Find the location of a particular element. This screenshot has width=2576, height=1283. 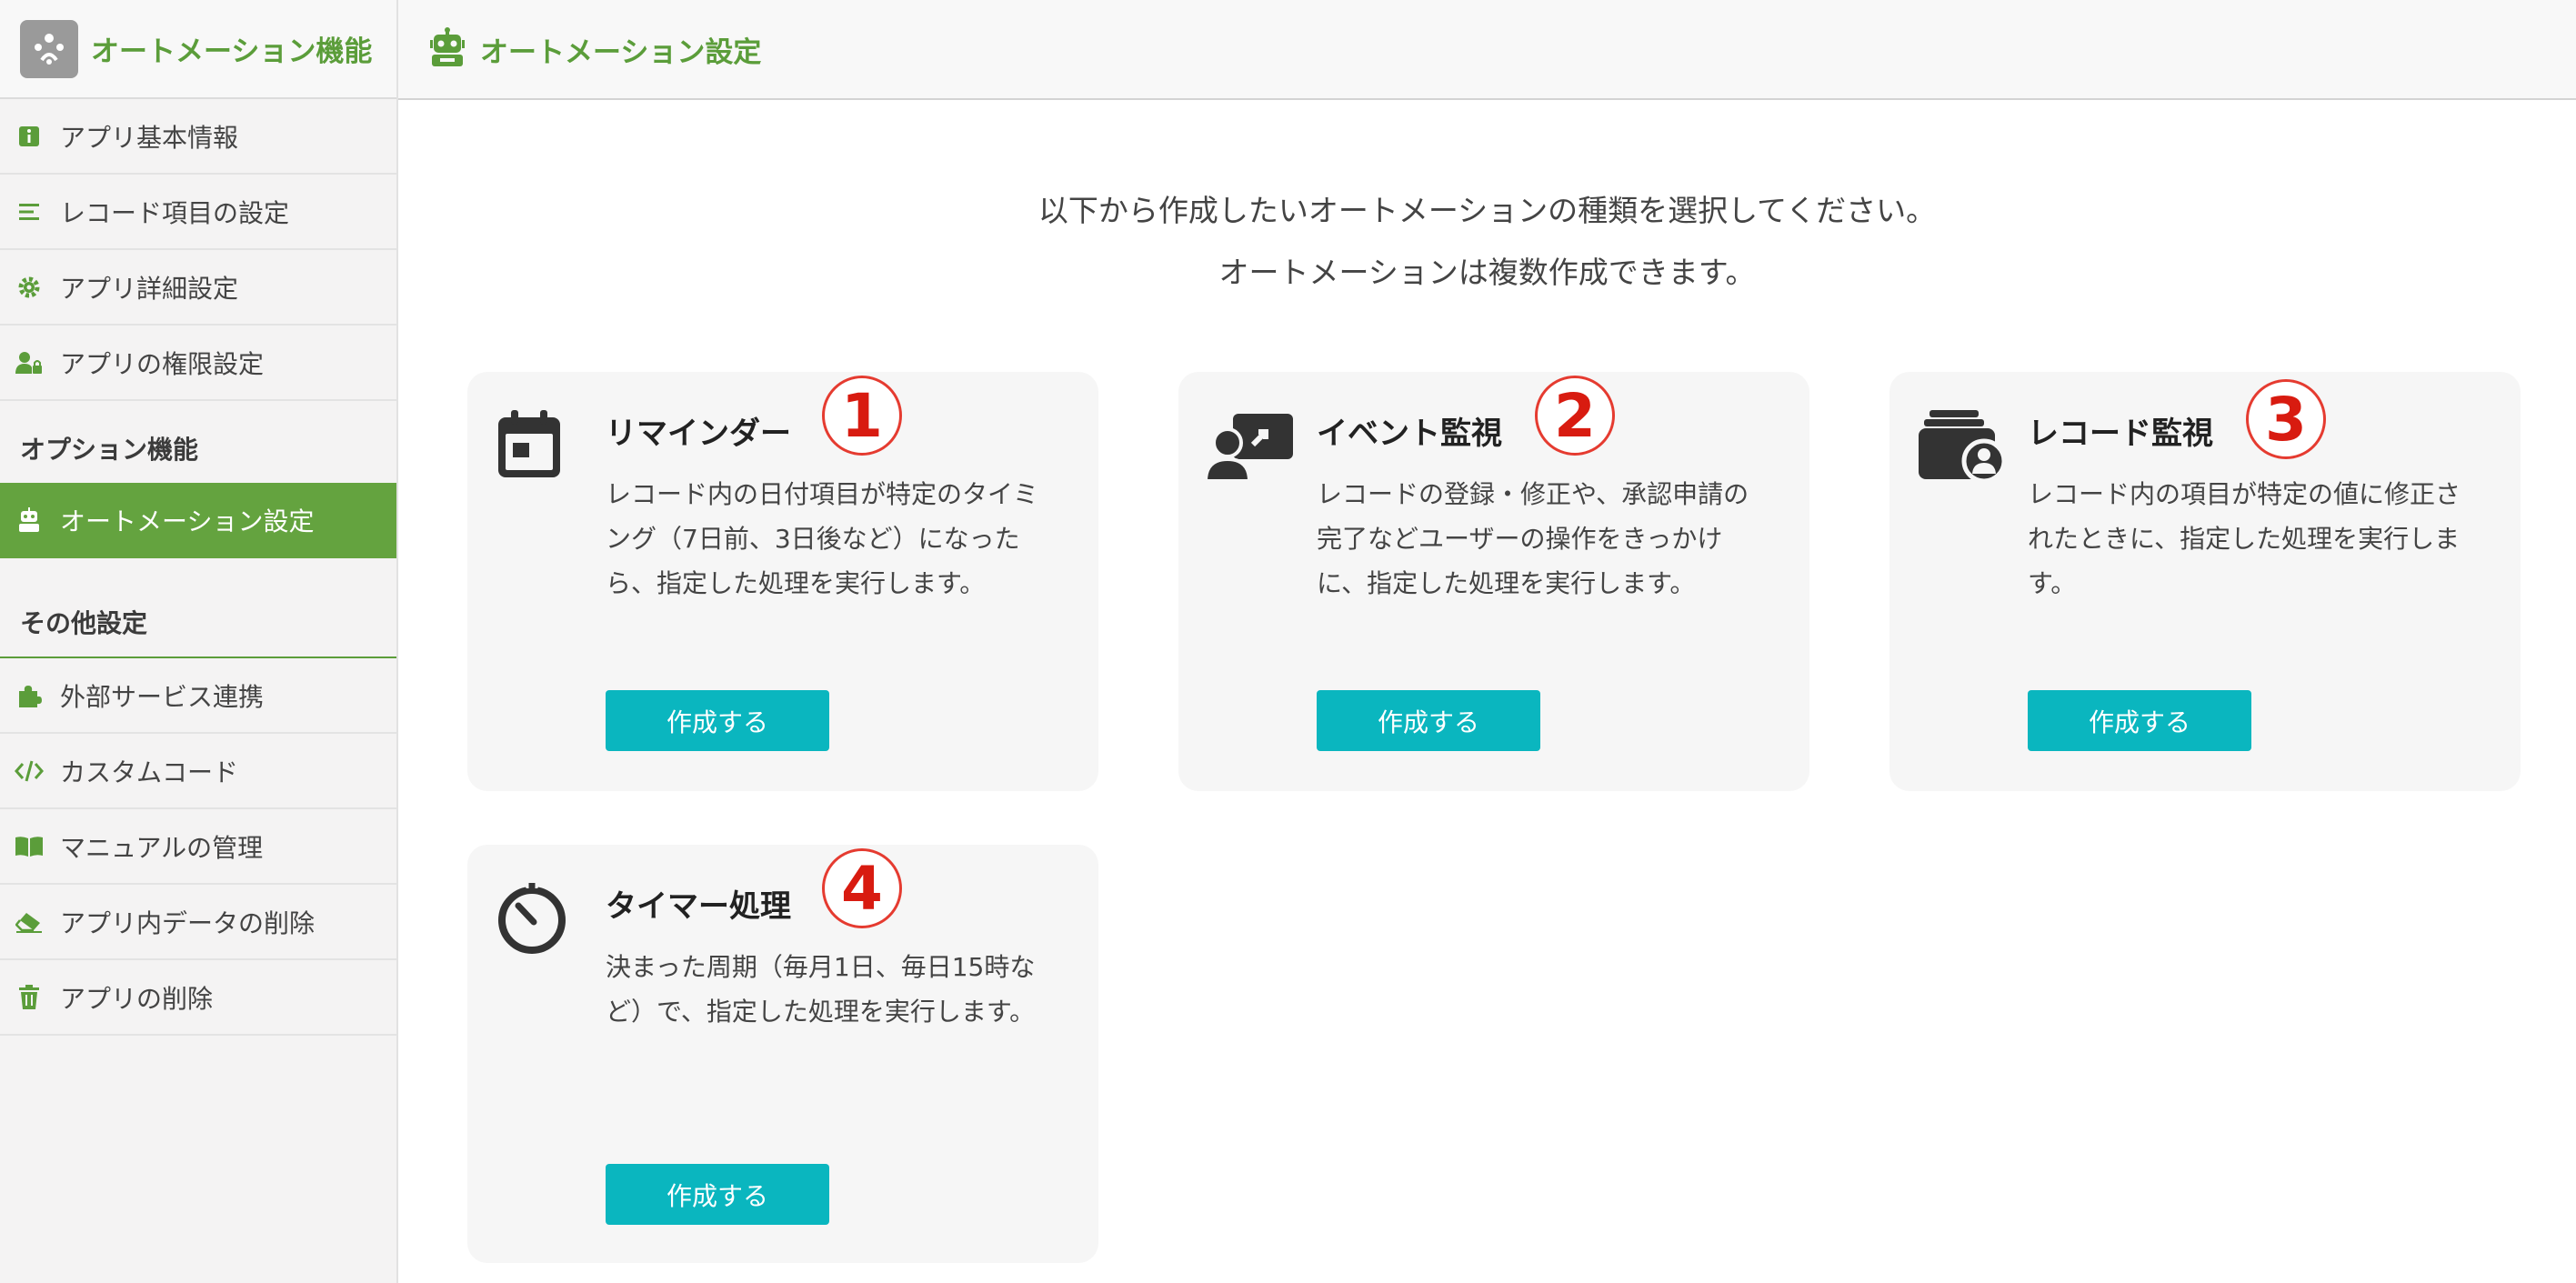

trash-icon is located at coordinates (30, 997).